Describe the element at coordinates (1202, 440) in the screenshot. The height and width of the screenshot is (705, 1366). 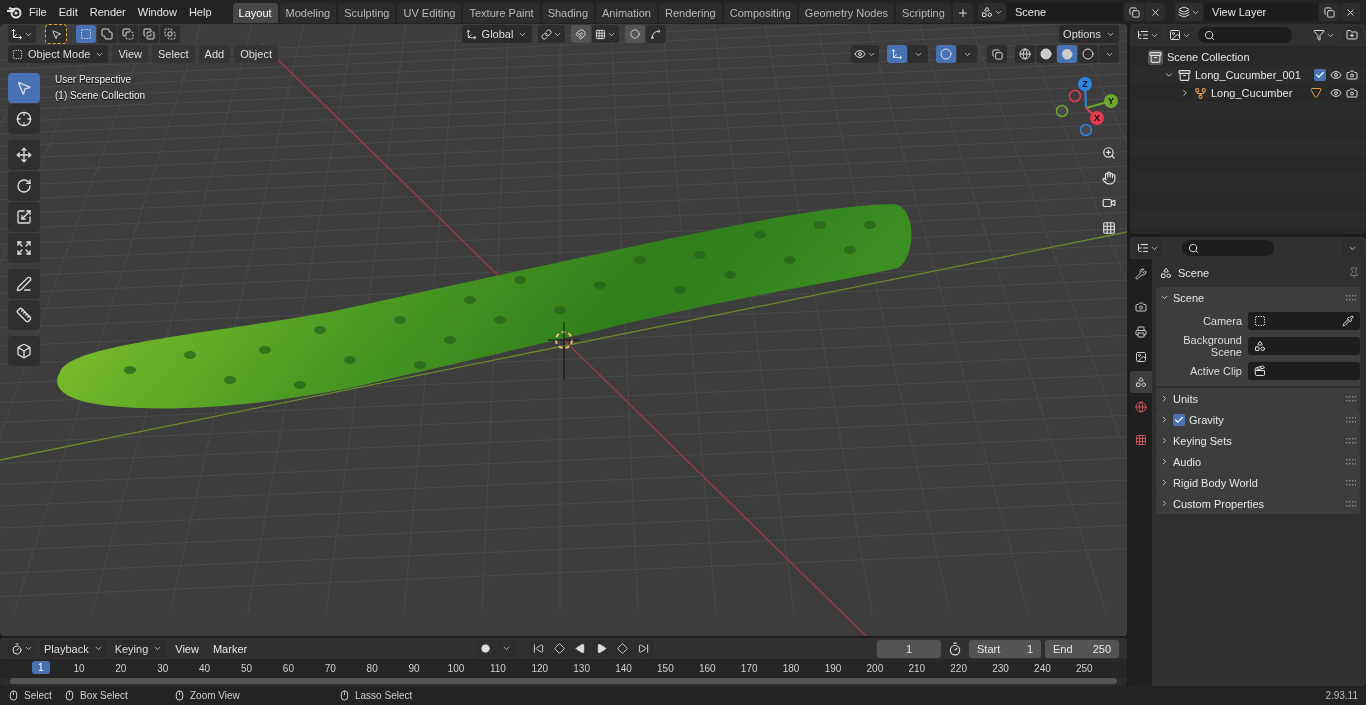
I see `panel-title: Keying Sets` at that location.